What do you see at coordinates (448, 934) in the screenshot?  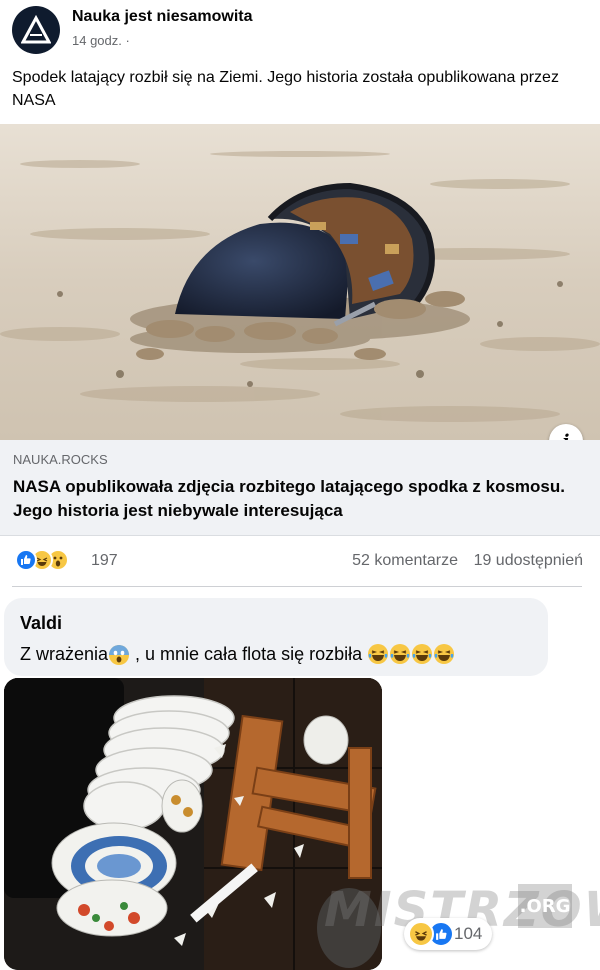 I see `comment-reactions: 104` at bounding box center [448, 934].